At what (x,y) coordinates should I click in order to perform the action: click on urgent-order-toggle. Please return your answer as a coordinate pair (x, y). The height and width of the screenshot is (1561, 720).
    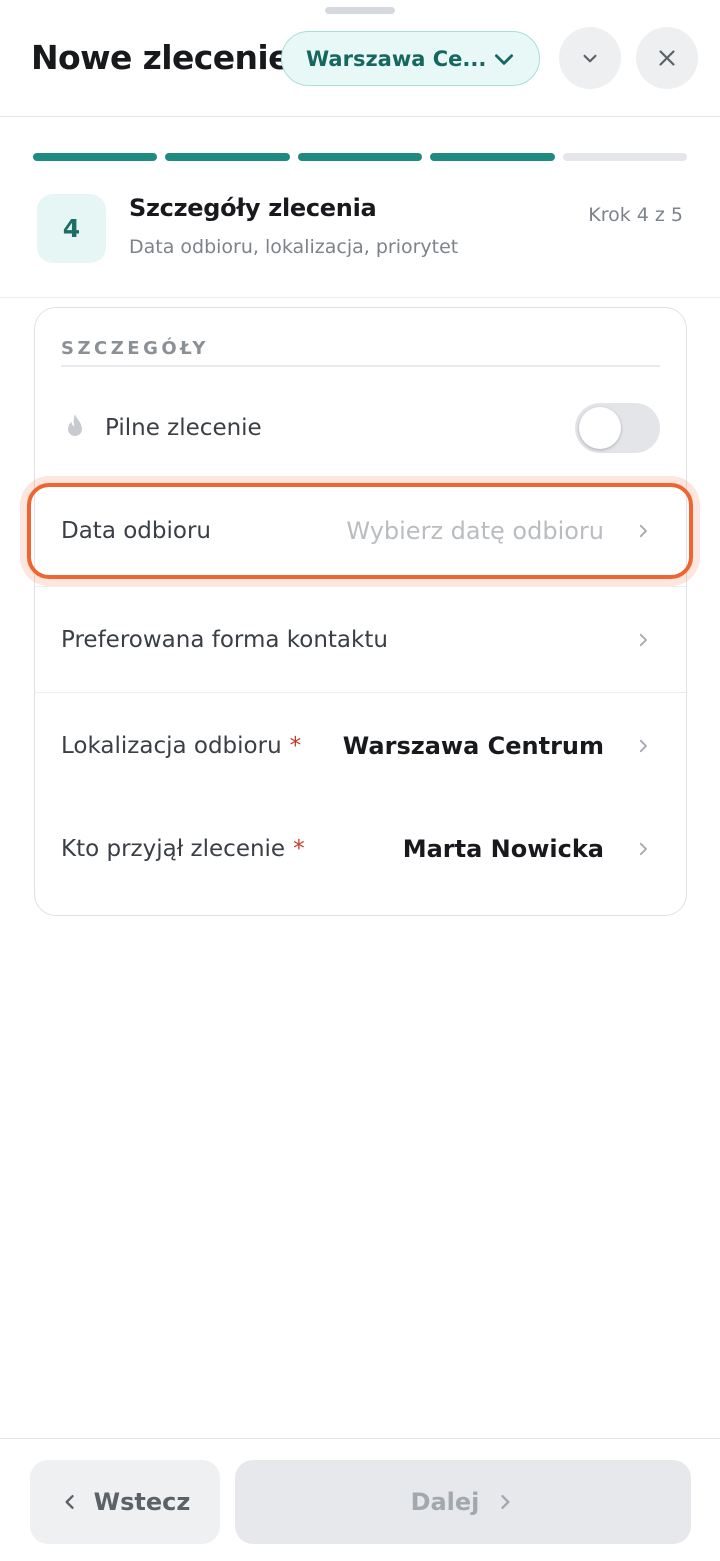
    Looking at the image, I should click on (617, 428).